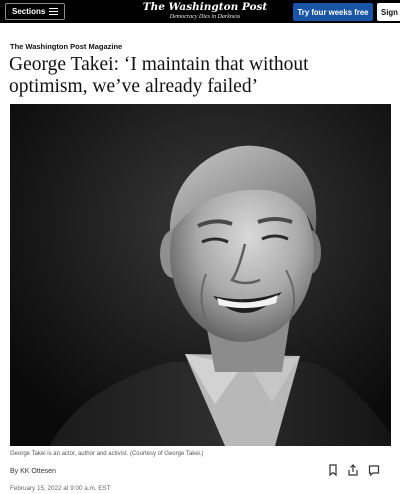  Describe the element at coordinates (38, 471) in the screenshot. I see `author-link: KK Ottesen` at that location.